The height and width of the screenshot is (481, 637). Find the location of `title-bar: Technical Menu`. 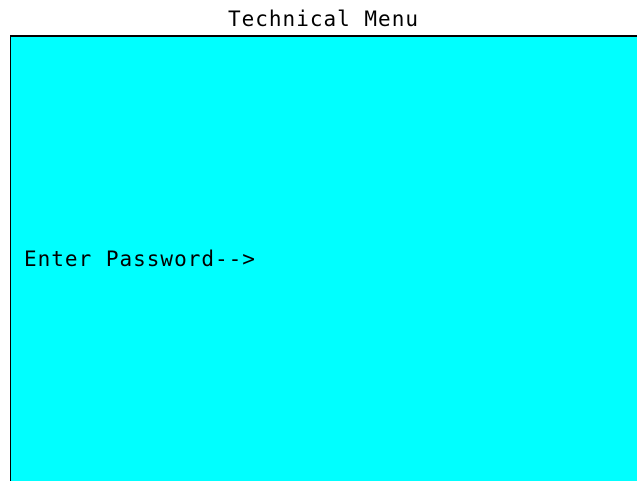

title-bar: Technical Menu is located at coordinates (323, 18).